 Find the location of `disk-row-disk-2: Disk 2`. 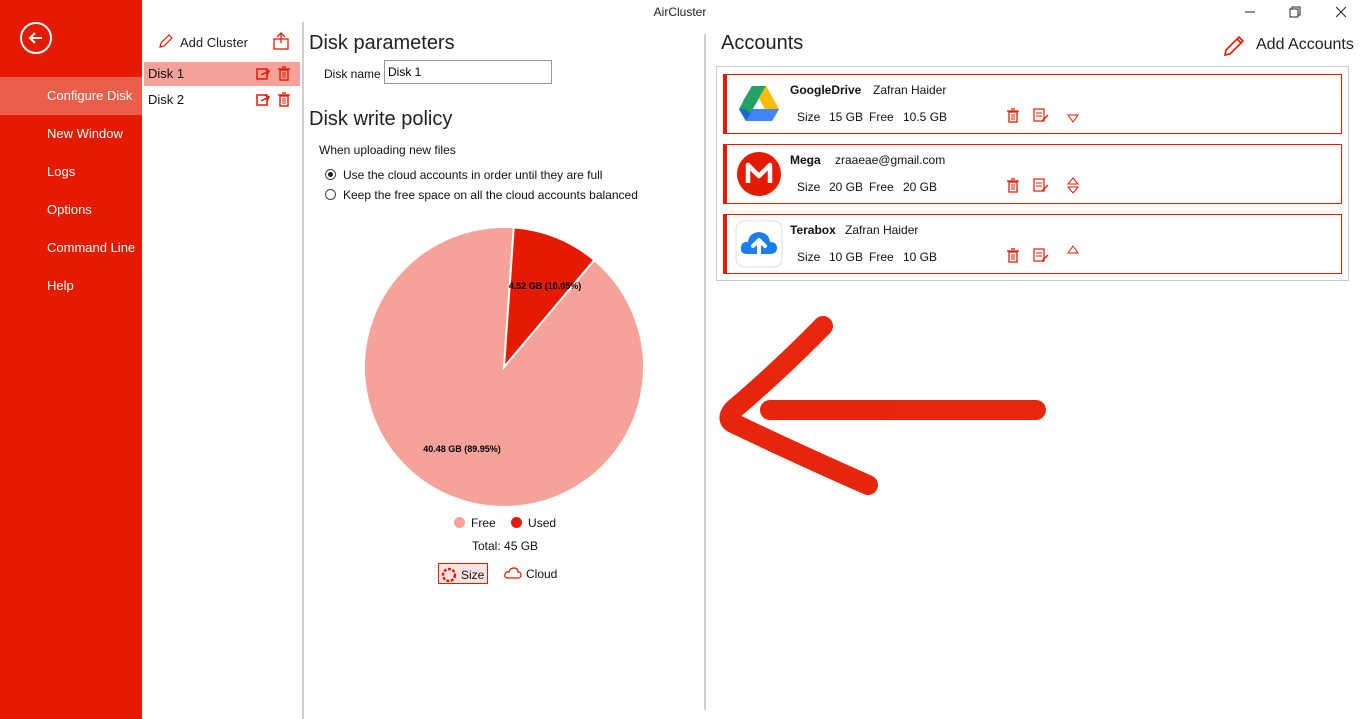

disk-row-disk-2: Disk 2 is located at coordinates (222, 100).